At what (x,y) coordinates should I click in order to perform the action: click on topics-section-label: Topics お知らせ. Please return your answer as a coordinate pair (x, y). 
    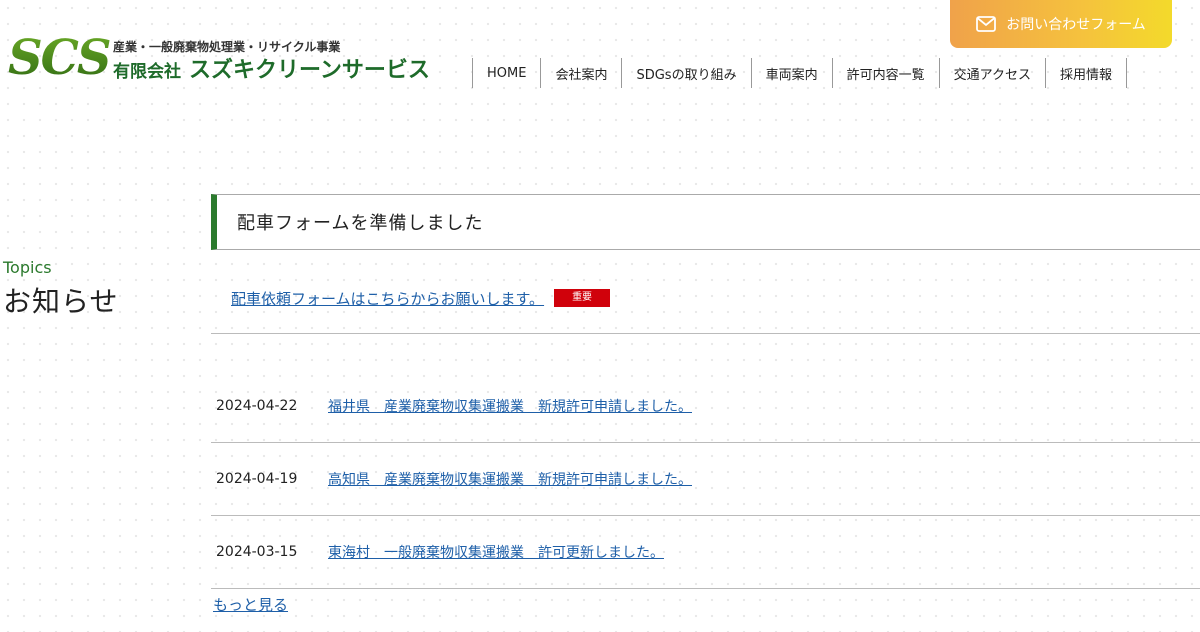
    Looking at the image, I should click on (60, 289).